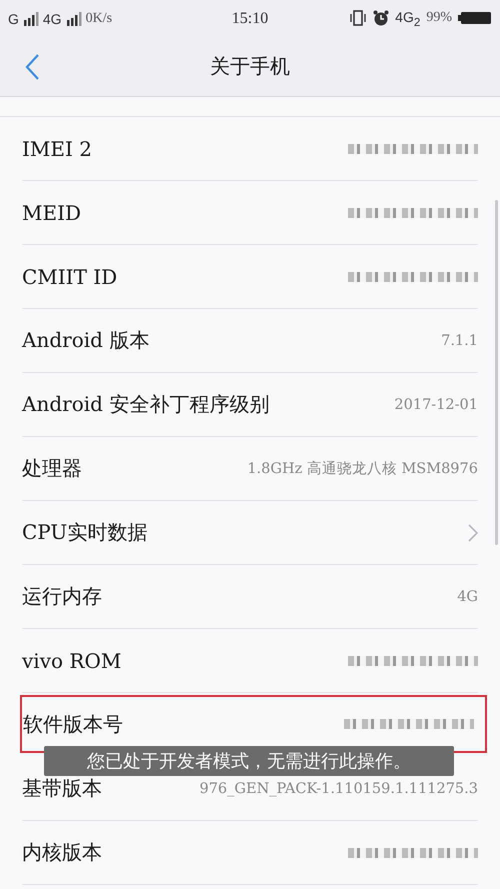  What do you see at coordinates (439, 18) in the screenshot?
I see `battery-percent: 99%` at bounding box center [439, 18].